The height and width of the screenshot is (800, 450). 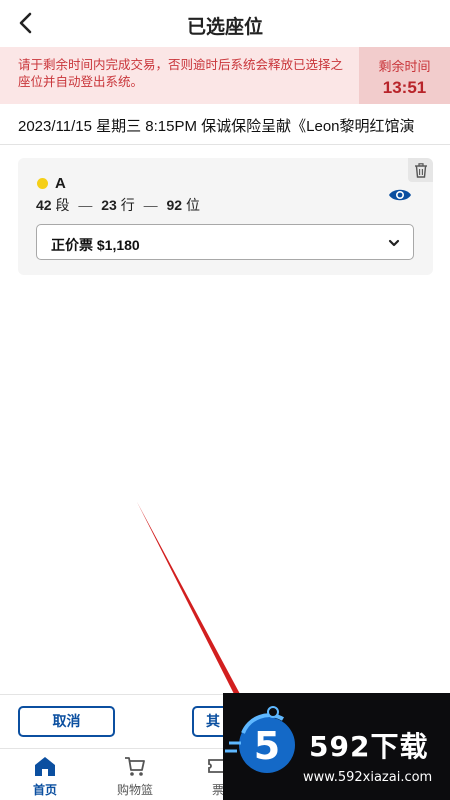 I want to click on watermark-url: www.592xiazai.com, so click(x=368, y=777).